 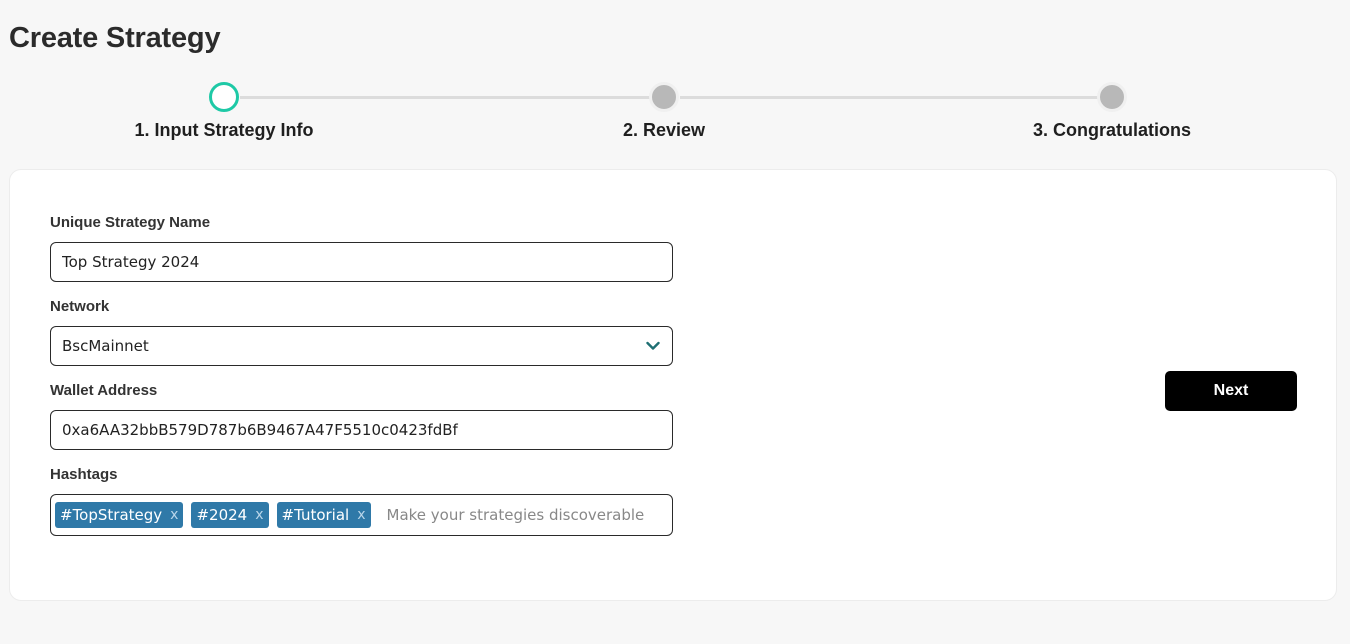 I want to click on step-3-indicator, so click(x=1112, y=97).